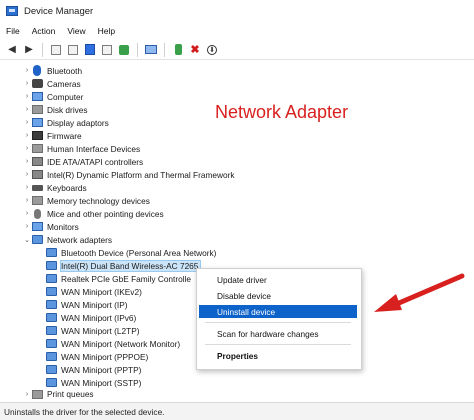 The height and width of the screenshot is (420, 474). I want to click on tree-item-network-adapters: ⌄ Network adapters, so click(67, 239).